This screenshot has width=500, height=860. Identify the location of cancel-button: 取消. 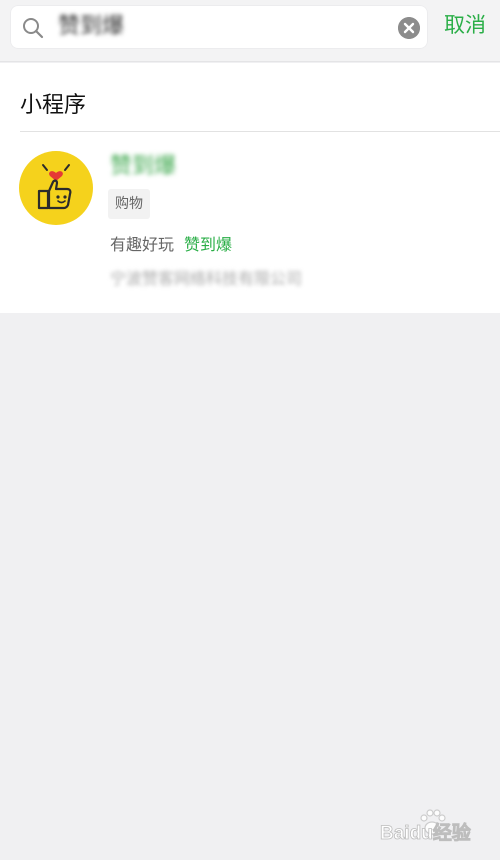
(465, 25).